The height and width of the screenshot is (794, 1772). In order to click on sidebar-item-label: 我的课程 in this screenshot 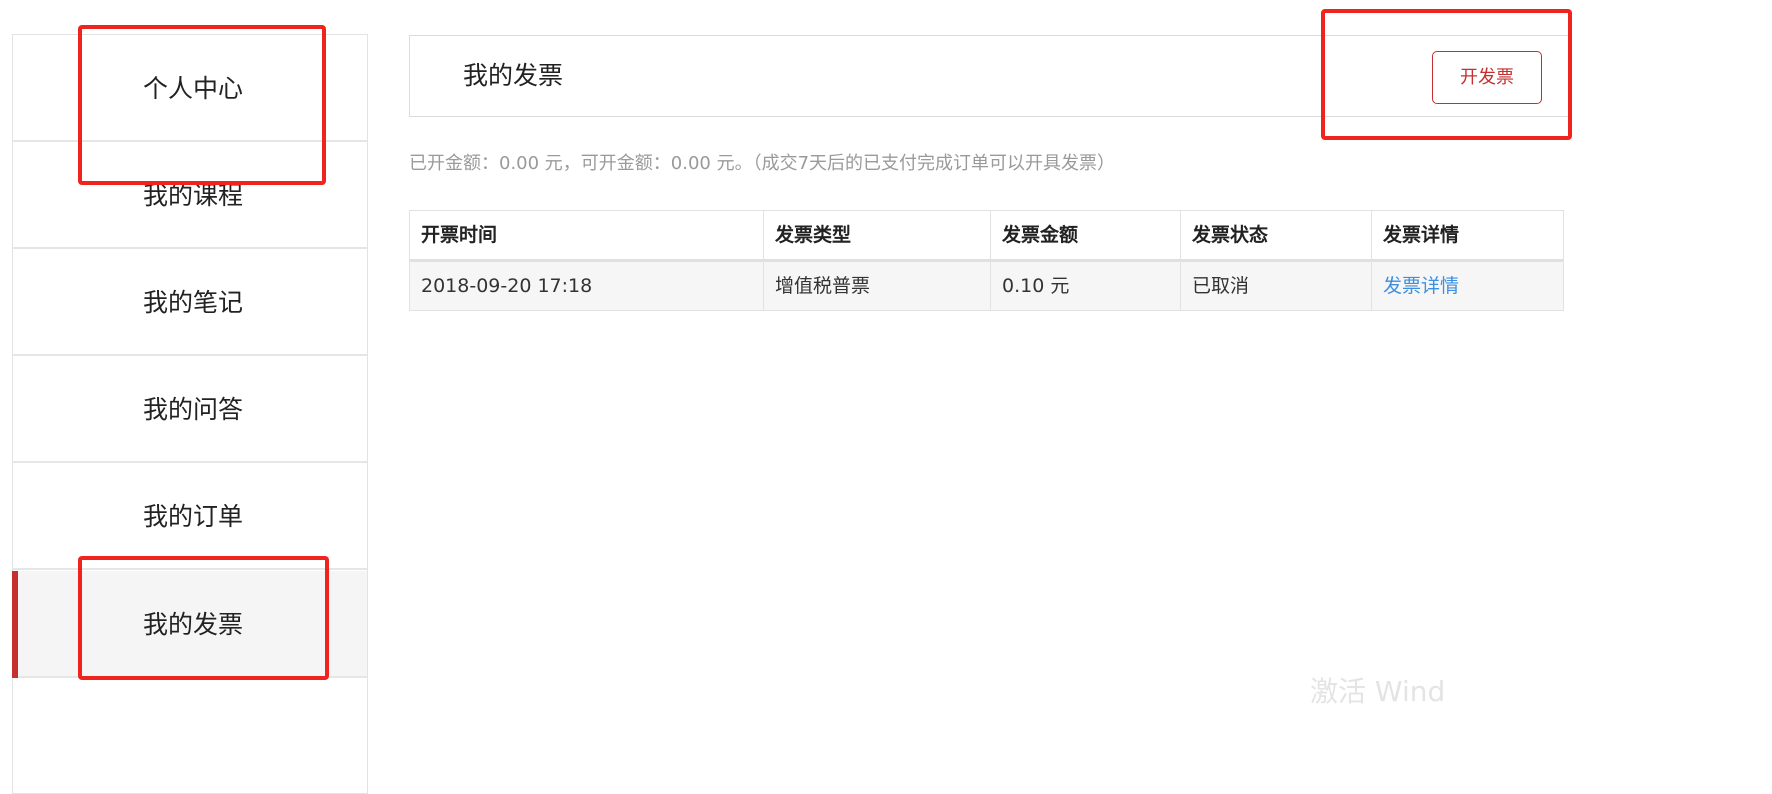, I will do `click(193, 195)`.